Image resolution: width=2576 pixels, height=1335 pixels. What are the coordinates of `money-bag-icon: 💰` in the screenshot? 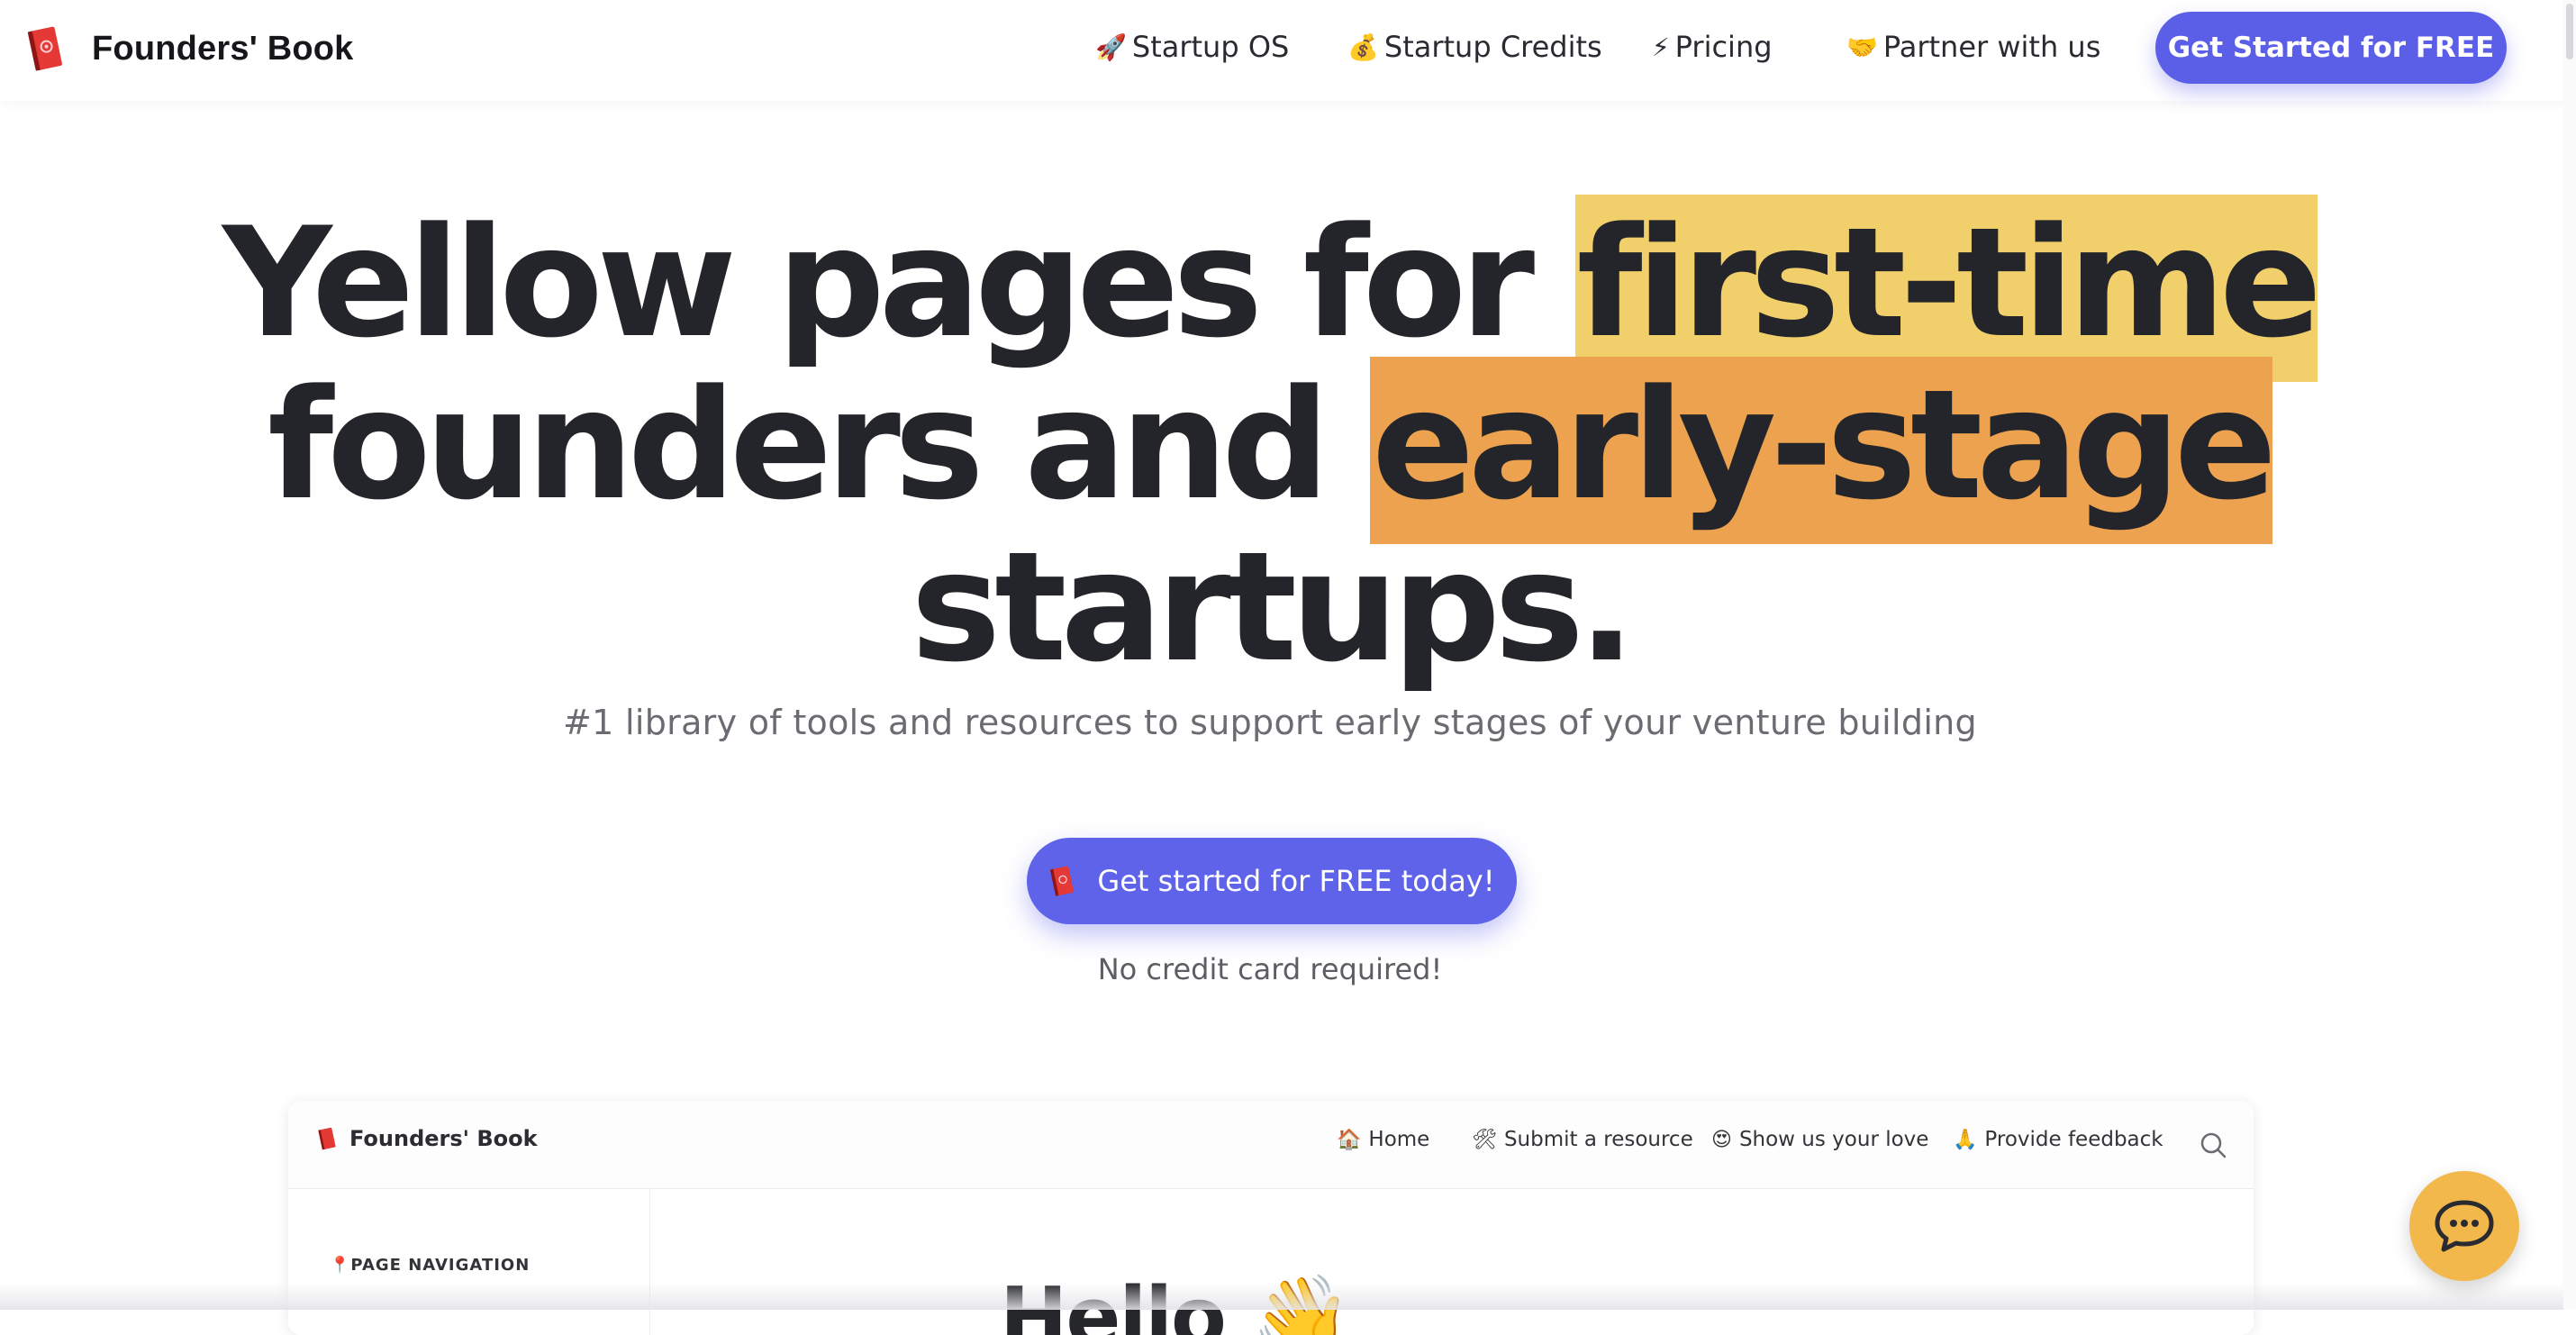 It's located at (1363, 47).